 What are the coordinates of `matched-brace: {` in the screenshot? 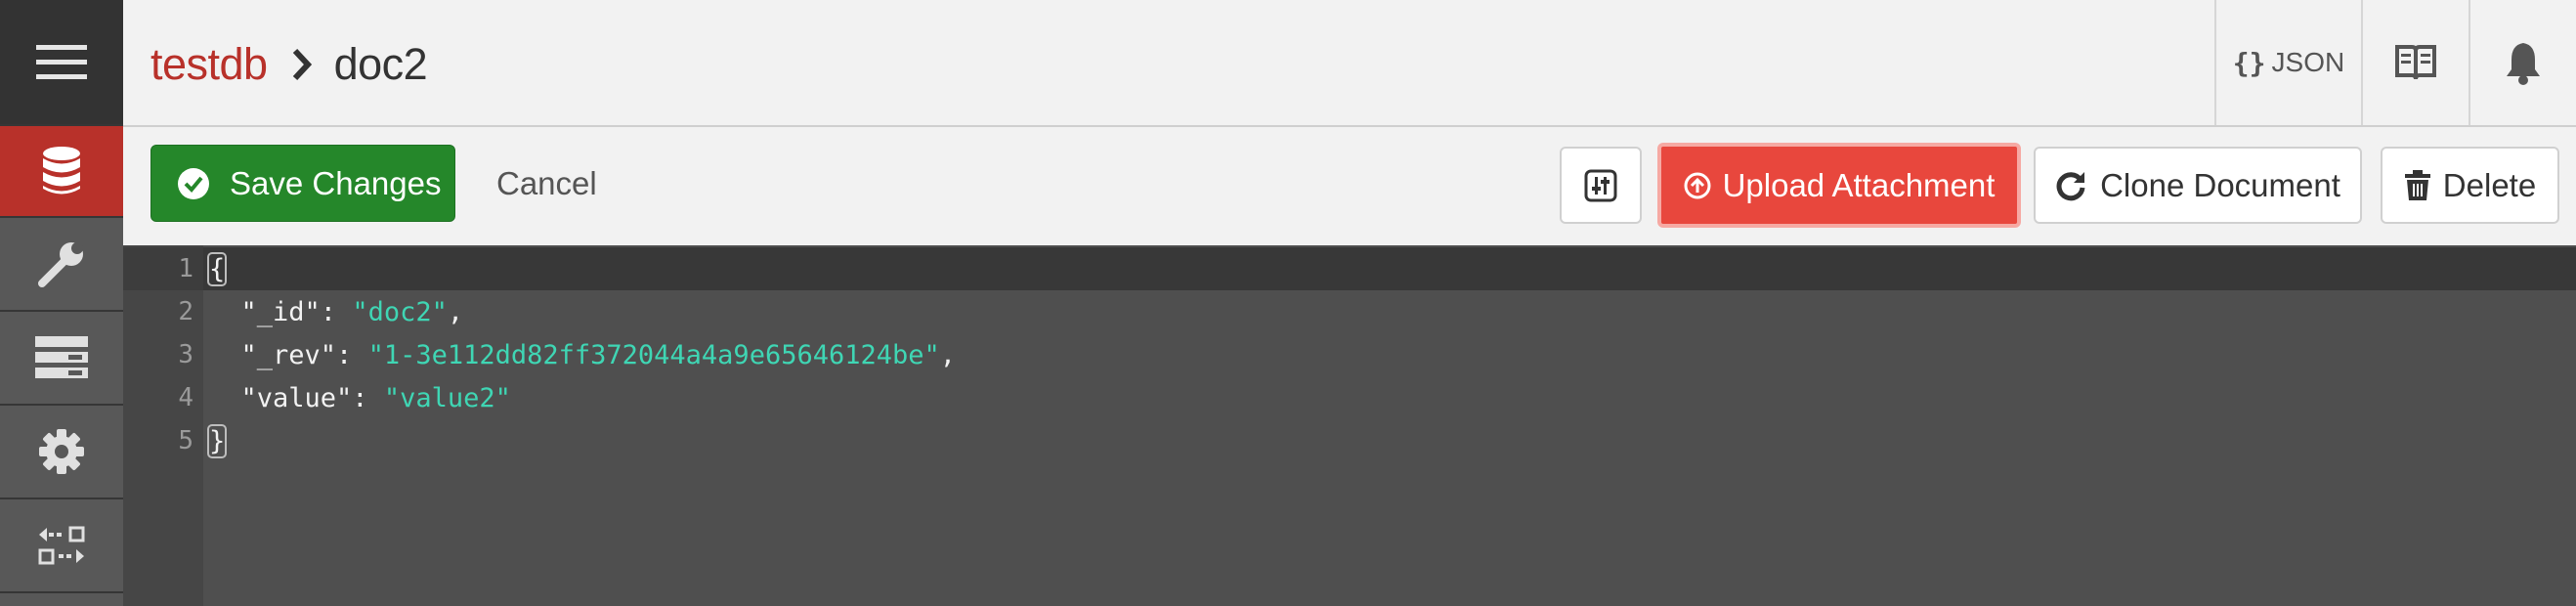 It's located at (217, 268).